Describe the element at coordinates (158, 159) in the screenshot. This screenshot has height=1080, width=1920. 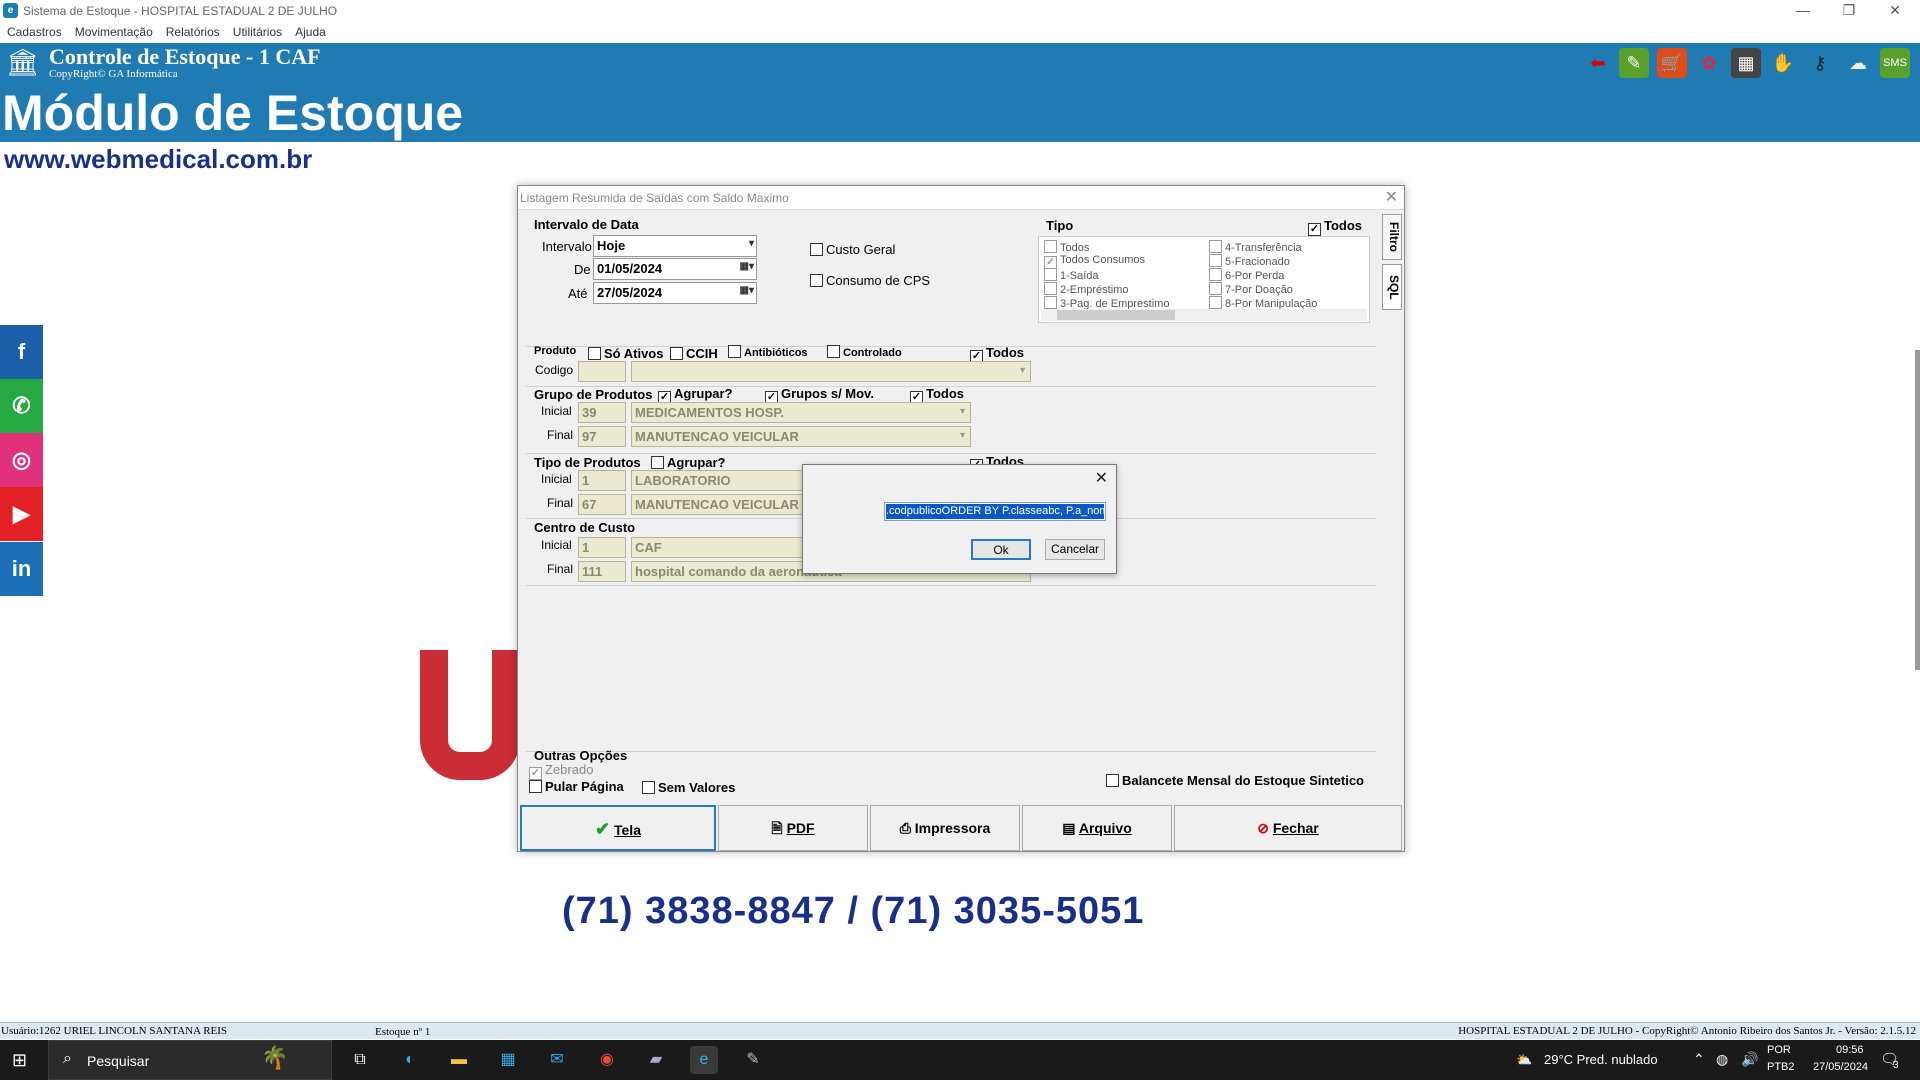
I see `website-url: www.webmedical.com.br` at that location.